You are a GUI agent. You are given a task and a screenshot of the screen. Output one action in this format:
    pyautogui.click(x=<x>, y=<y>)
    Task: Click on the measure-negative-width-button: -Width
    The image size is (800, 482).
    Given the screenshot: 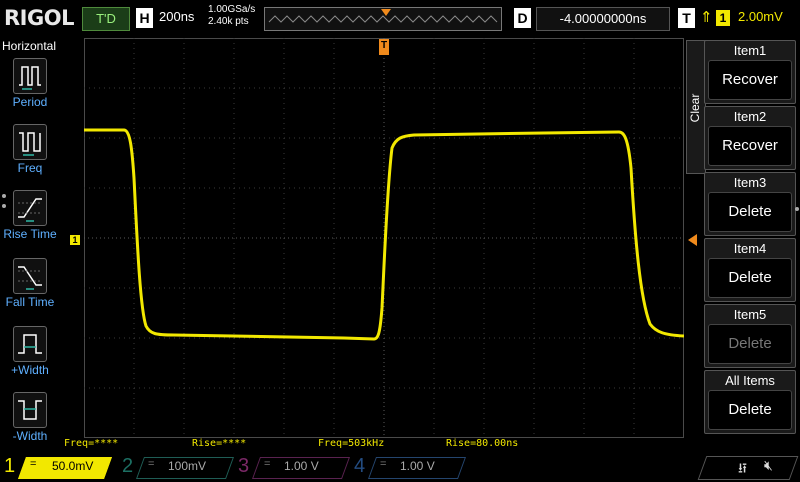 What is the action you would take?
    pyautogui.click(x=30, y=422)
    